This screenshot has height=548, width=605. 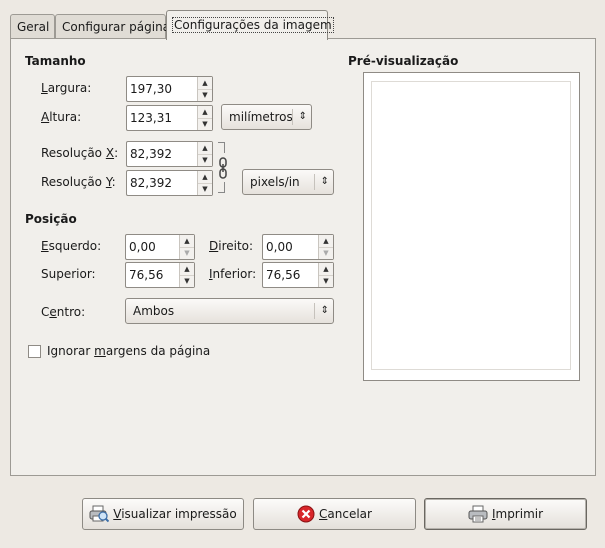 I want to click on height-spin: 123,31 ▲ ▼, so click(x=169, y=118).